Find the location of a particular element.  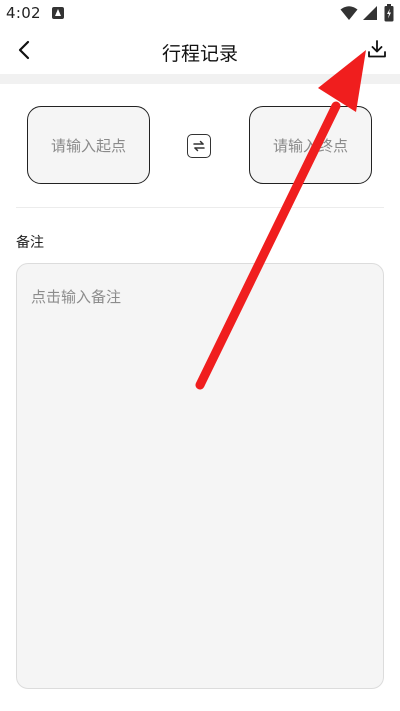

end-location-input: 请输入终点 is located at coordinates (310, 145).